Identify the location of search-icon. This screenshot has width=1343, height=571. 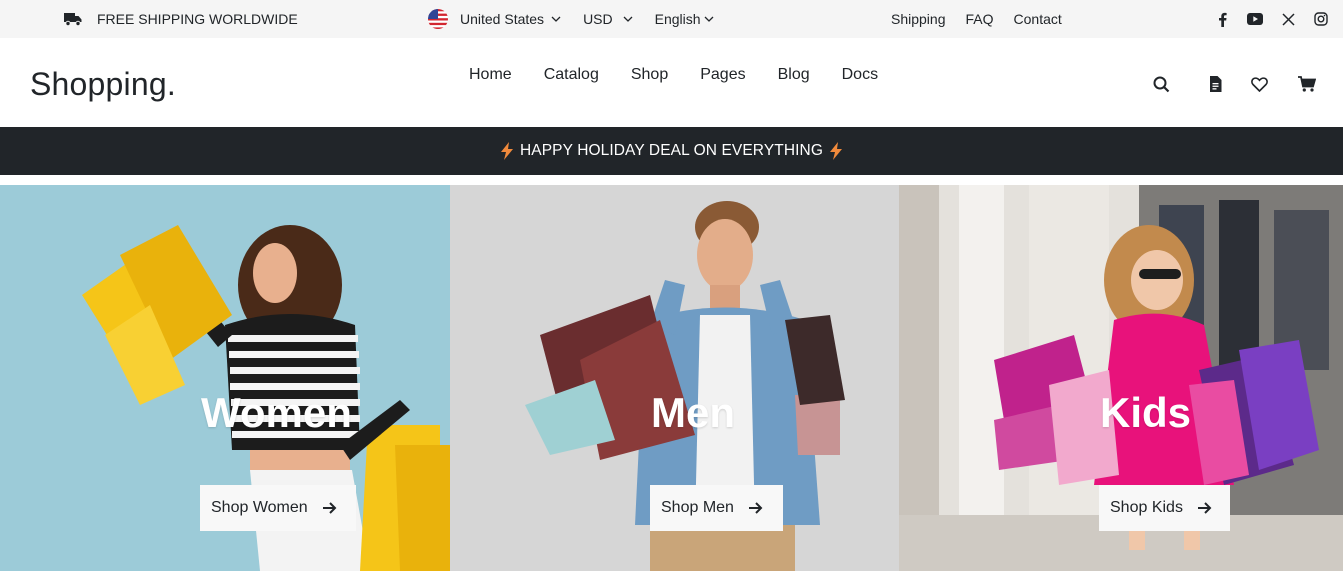
(1161, 84).